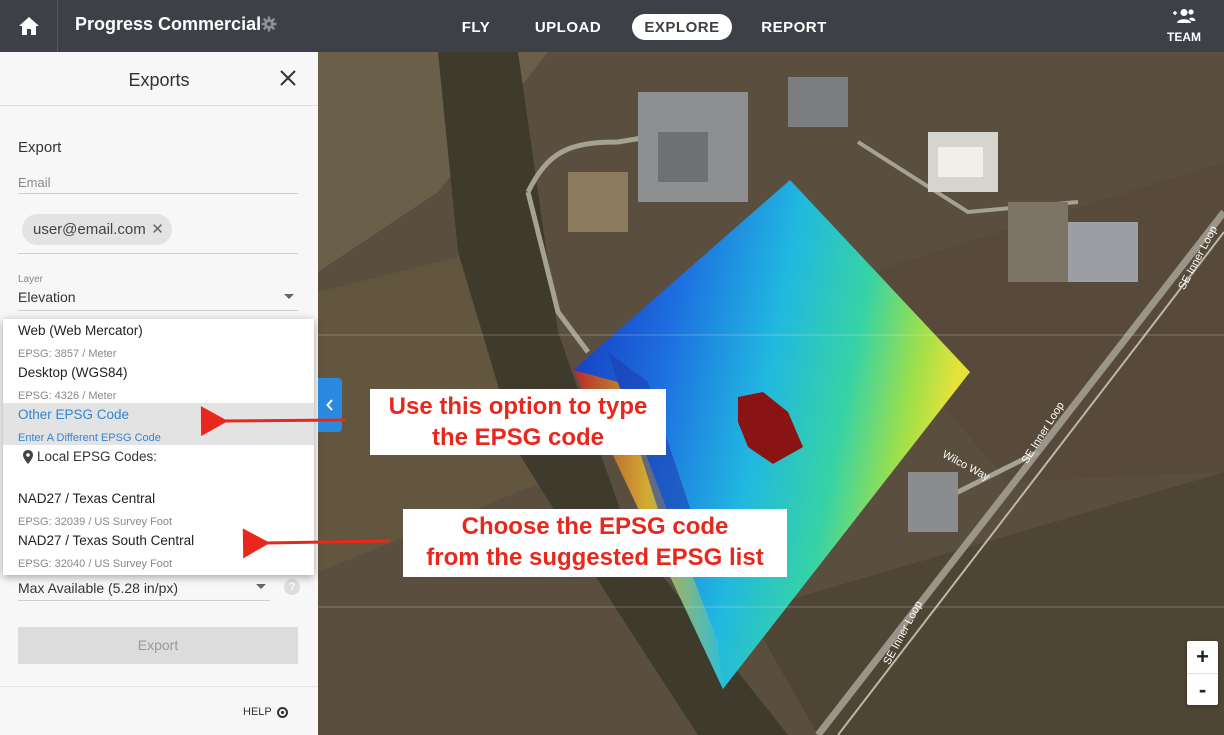 This screenshot has width=1224, height=735. Describe the element at coordinates (595, 557) in the screenshot. I see `callout-line: from the suggested EPSG list` at that location.